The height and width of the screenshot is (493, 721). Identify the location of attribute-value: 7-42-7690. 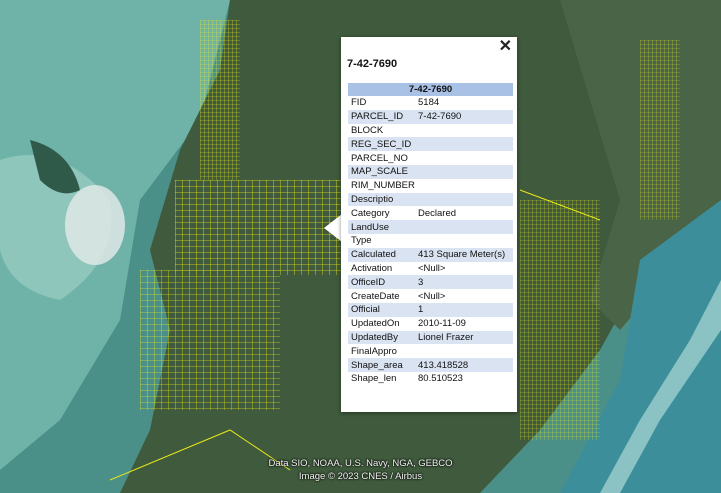
(464, 116).